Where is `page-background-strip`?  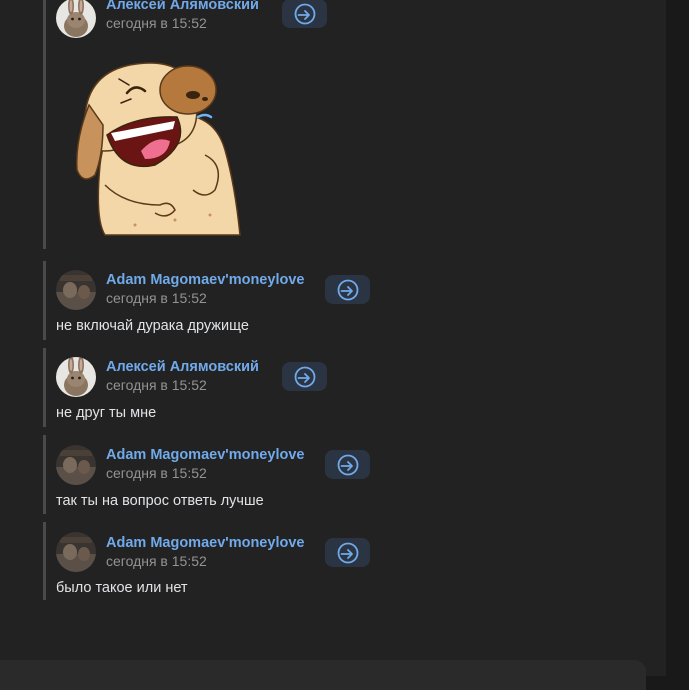 page-background-strip is located at coordinates (677, 338).